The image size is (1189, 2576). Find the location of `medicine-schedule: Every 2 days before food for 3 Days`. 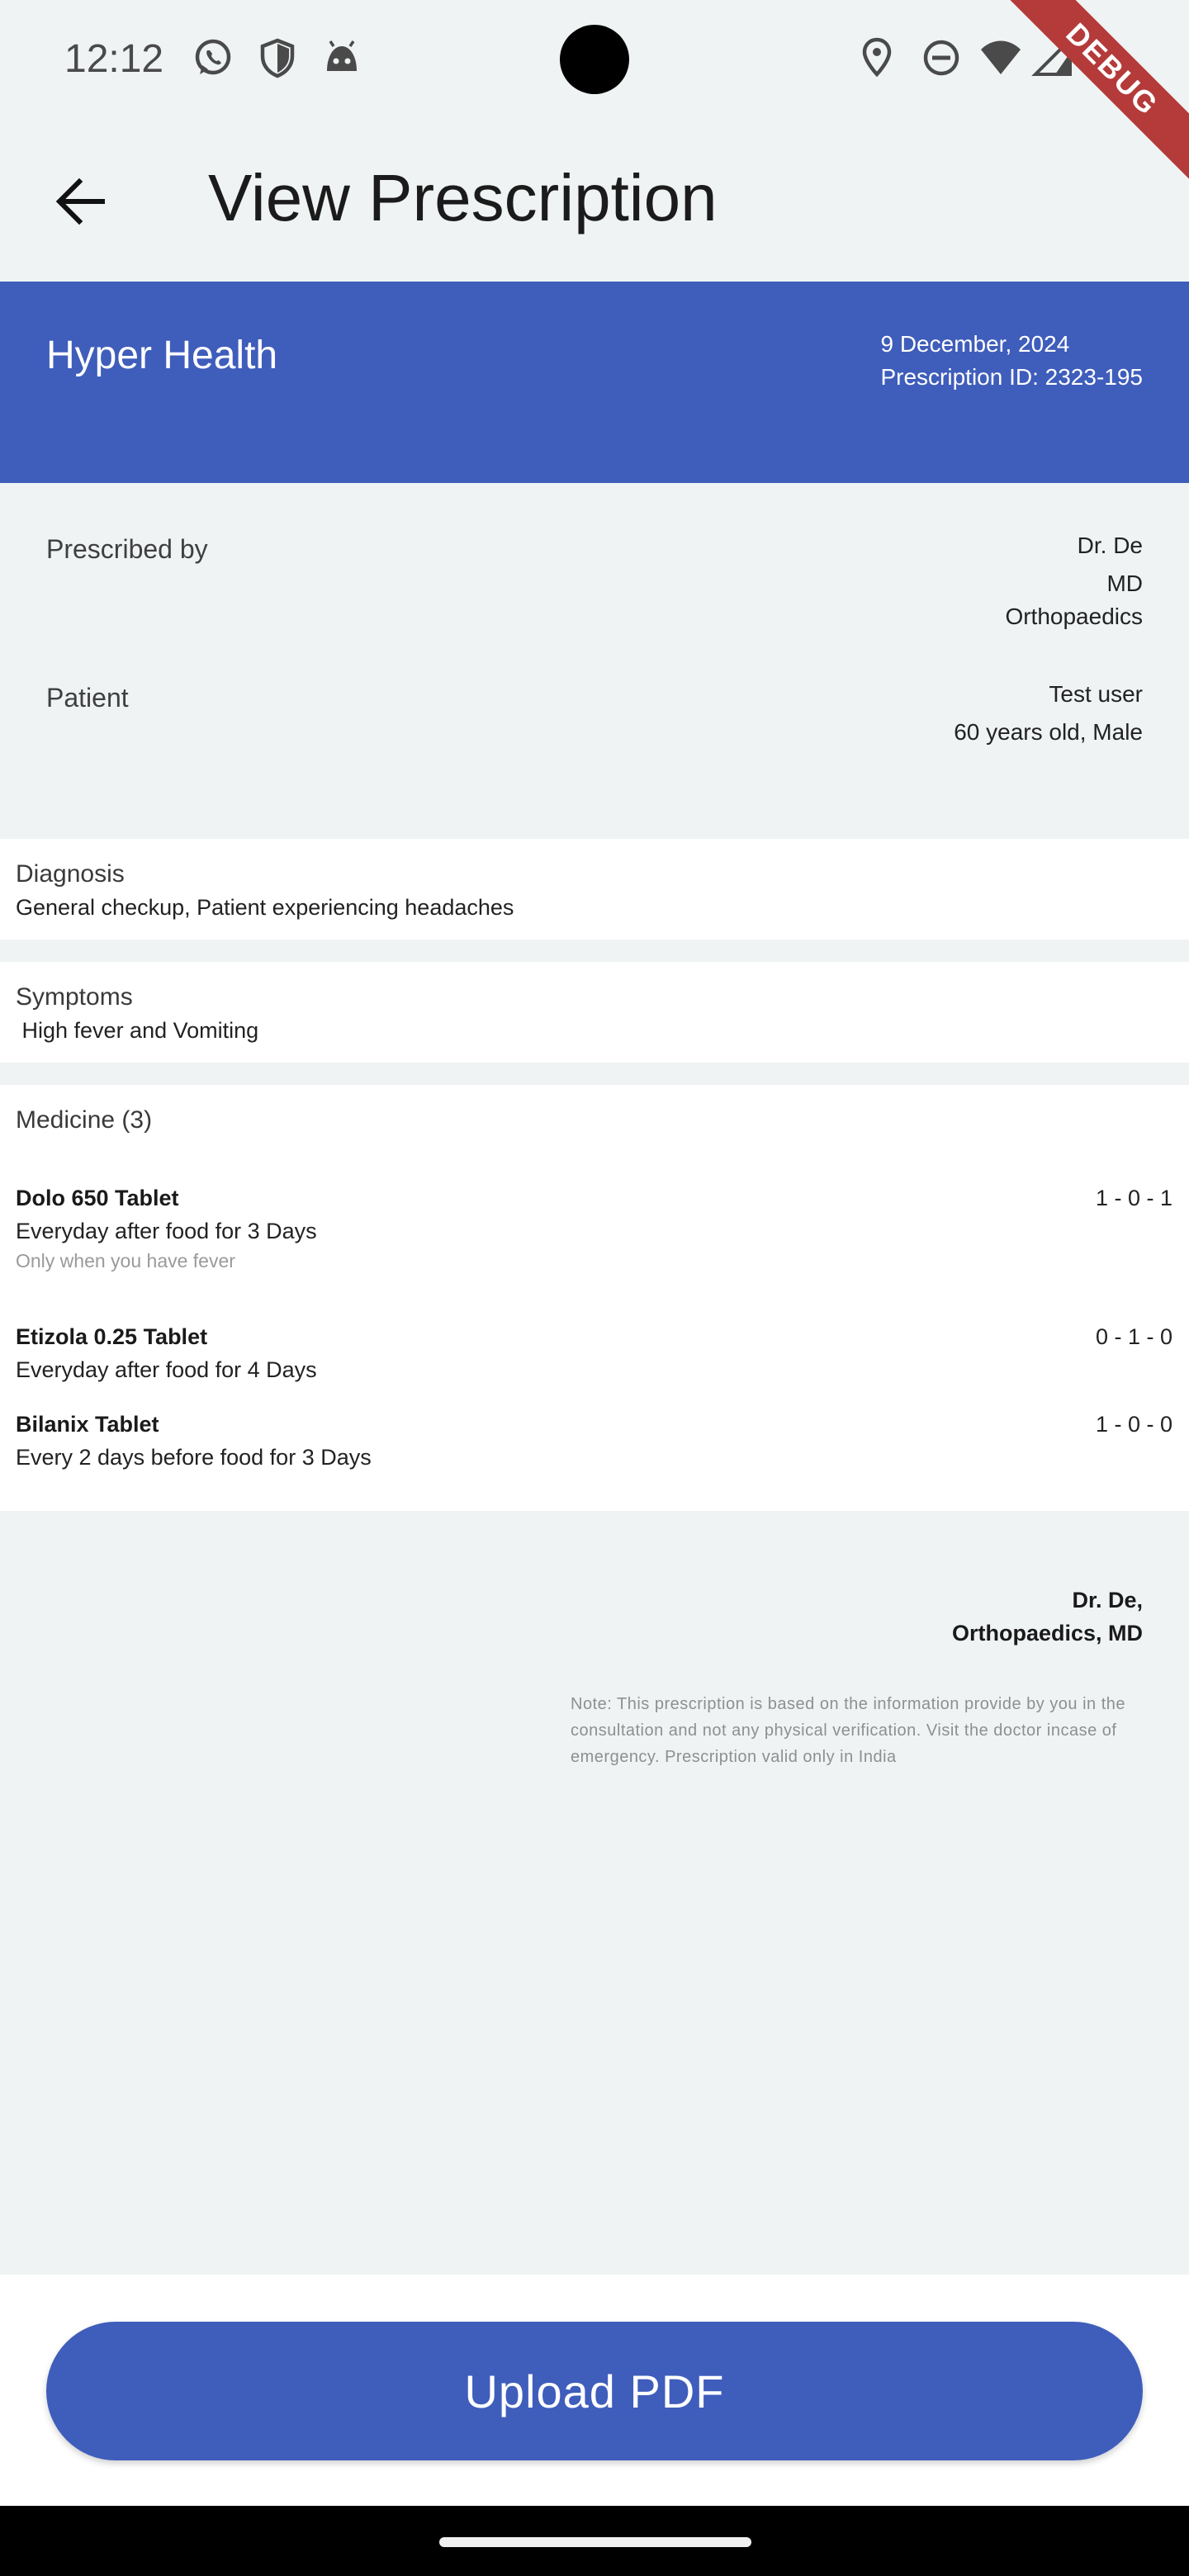

medicine-schedule: Every 2 days before food for 3 Days is located at coordinates (194, 1457).